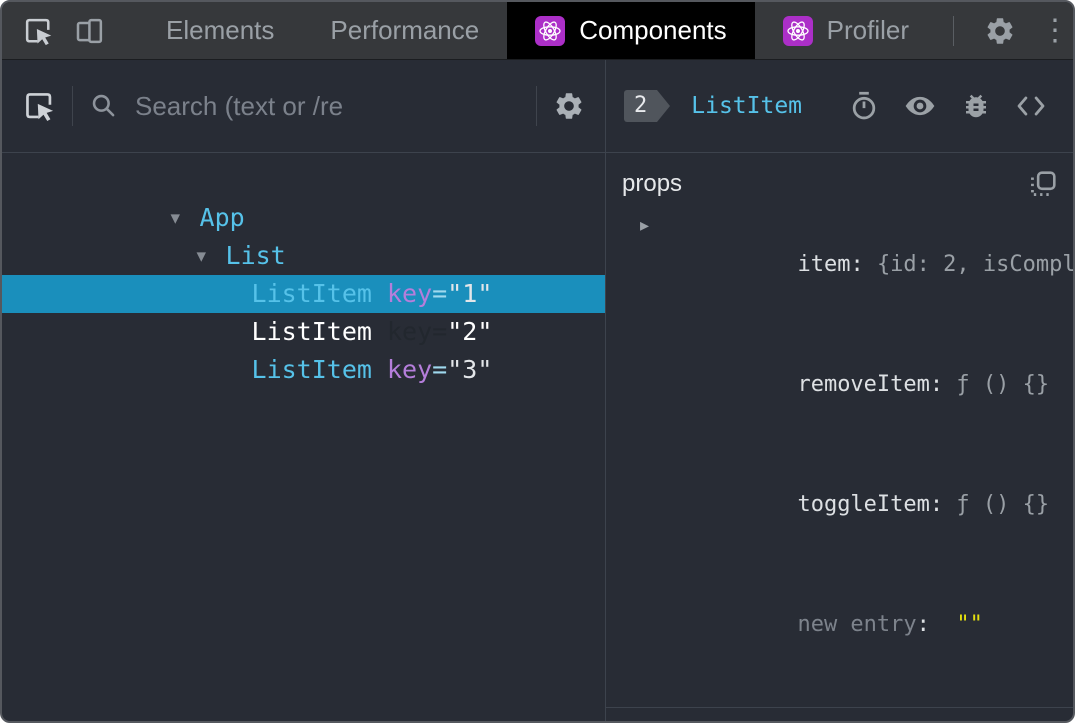 Image resolution: width=1075 pixels, height=723 pixels. Describe the element at coordinates (863, 384) in the screenshot. I see `prop-name: removeItem` at that location.